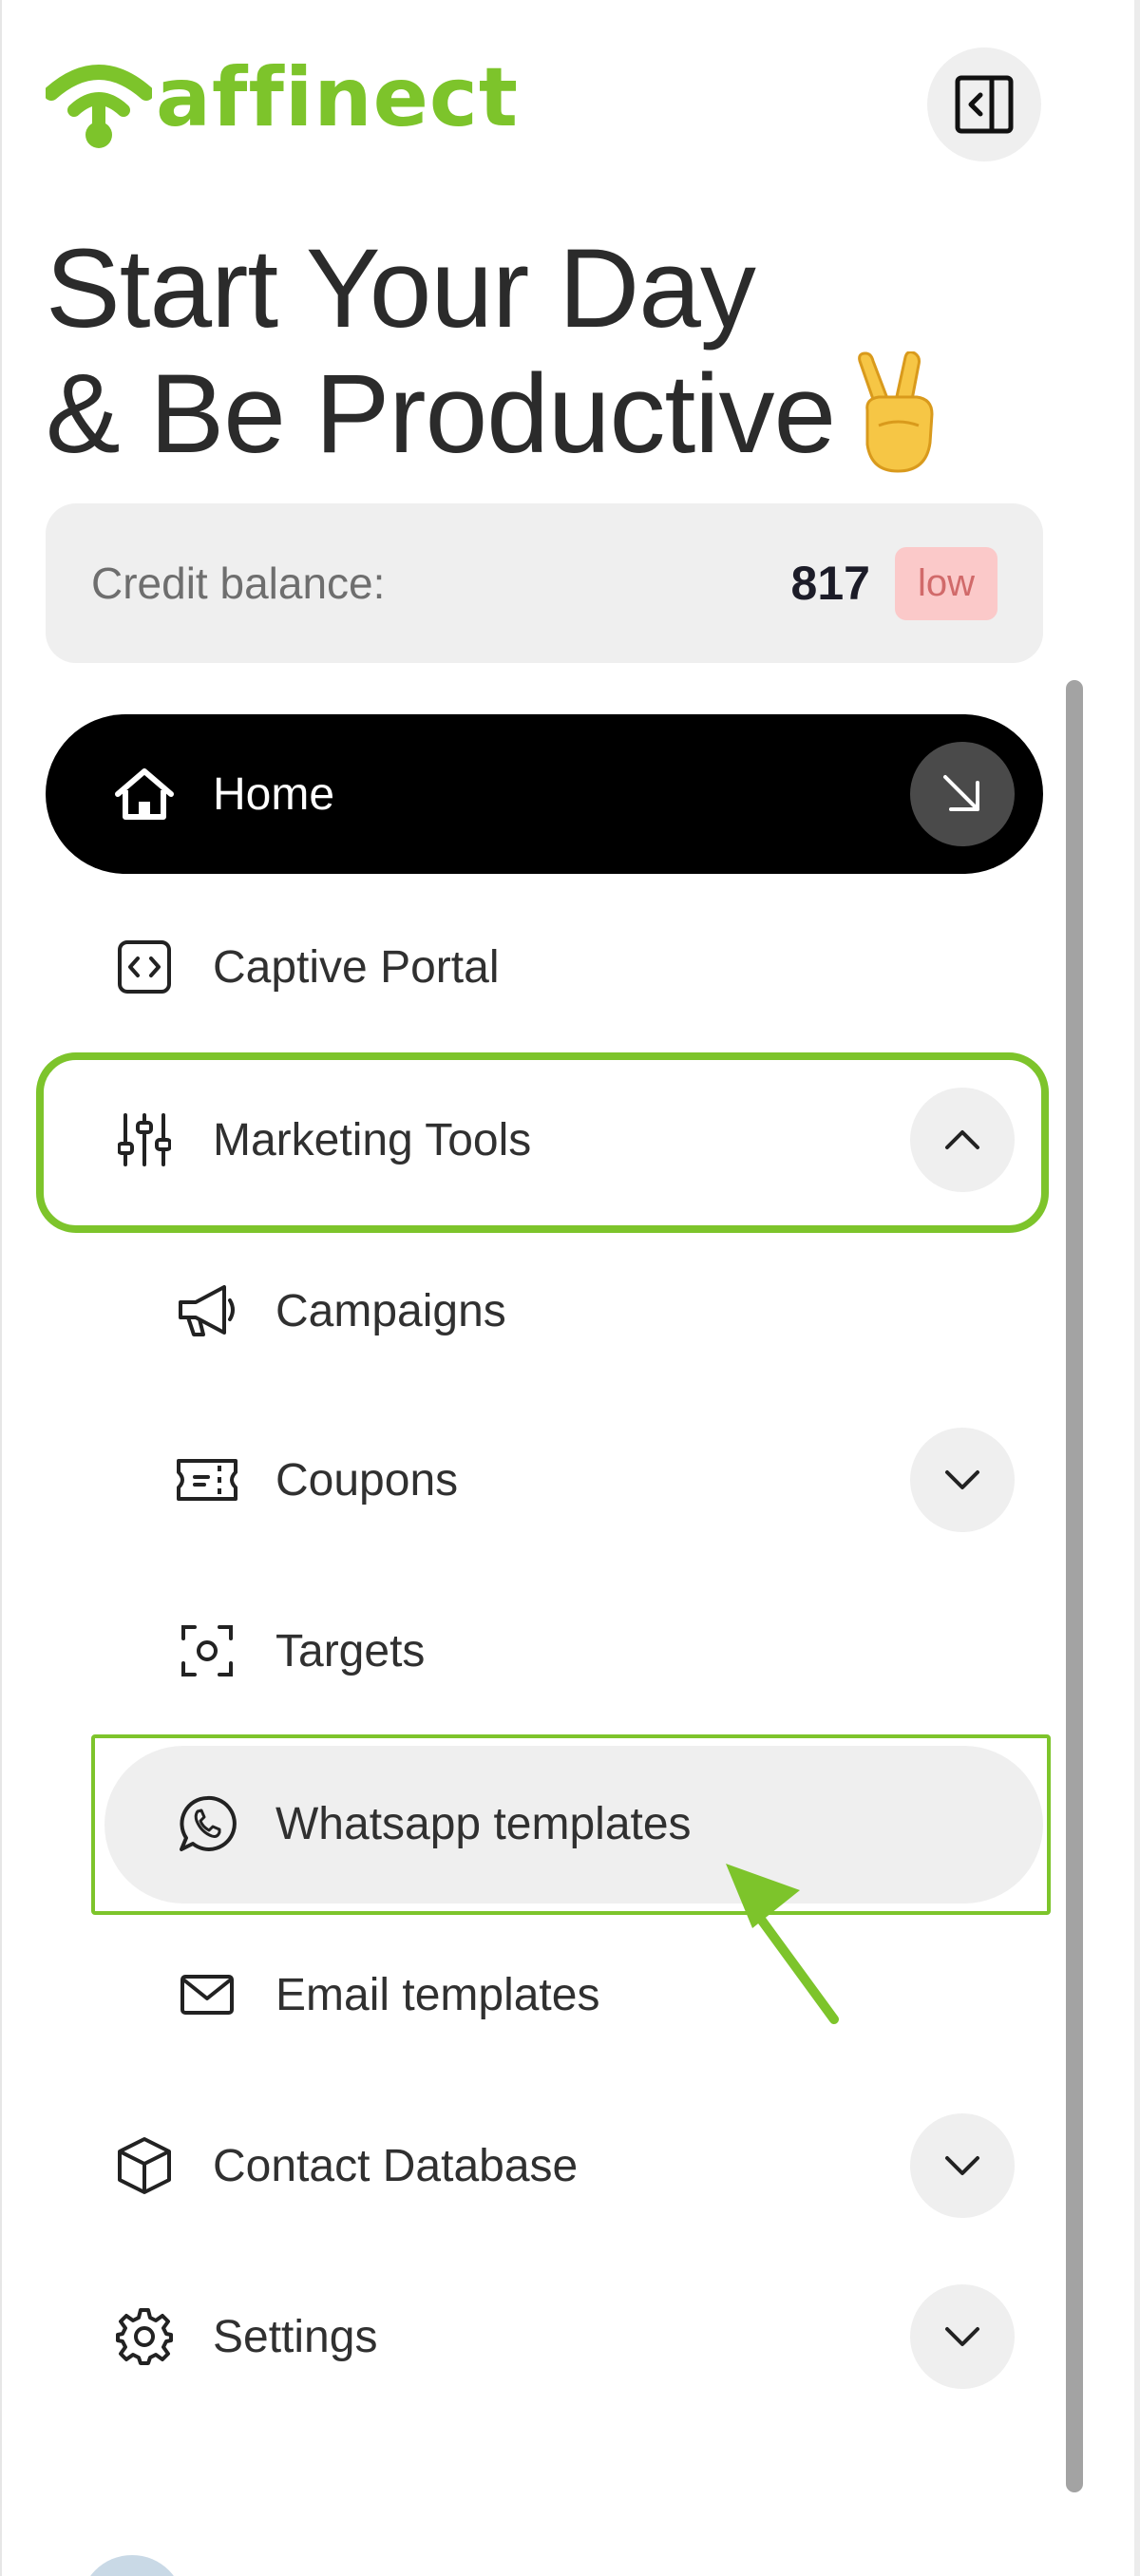 Image resolution: width=1140 pixels, height=2576 pixels. What do you see at coordinates (1137, 1288) in the screenshot?
I see `window-edge` at bounding box center [1137, 1288].